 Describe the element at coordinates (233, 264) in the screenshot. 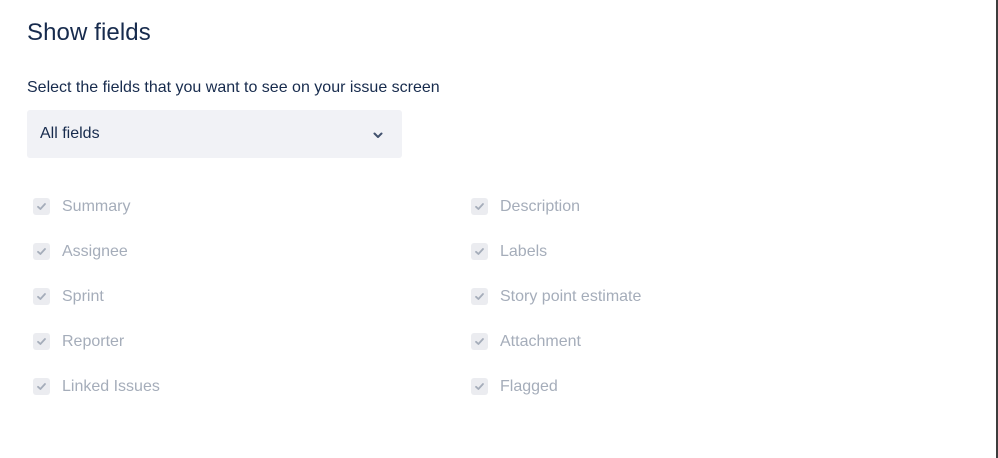

I see `field-option: Assignee` at that location.